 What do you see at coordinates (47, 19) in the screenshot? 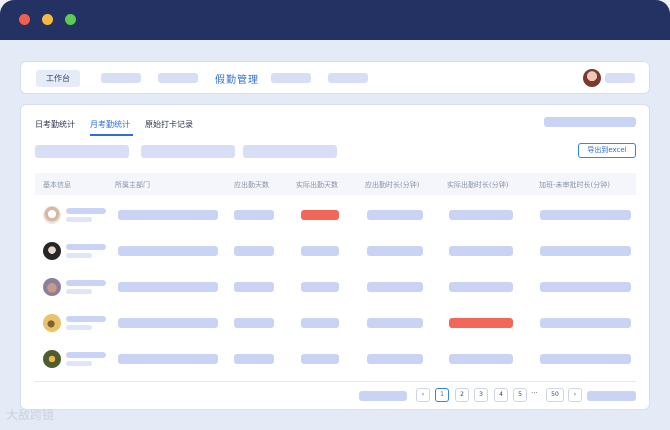
I see `minimize-dot` at bounding box center [47, 19].